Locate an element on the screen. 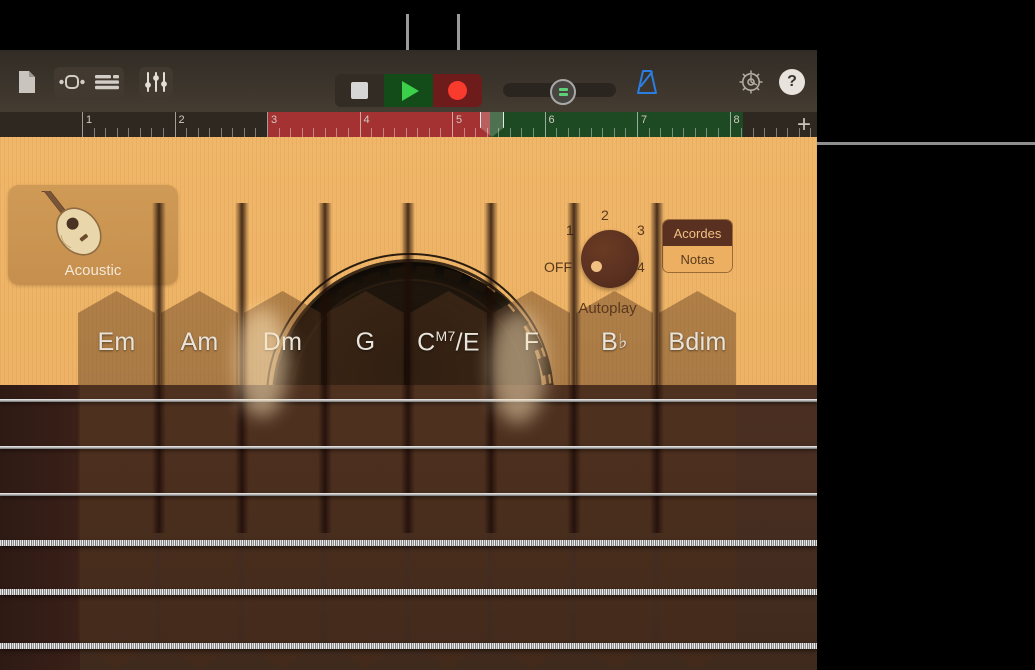 The image size is (1035, 670). chord-label: G is located at coordinates (365, 342).